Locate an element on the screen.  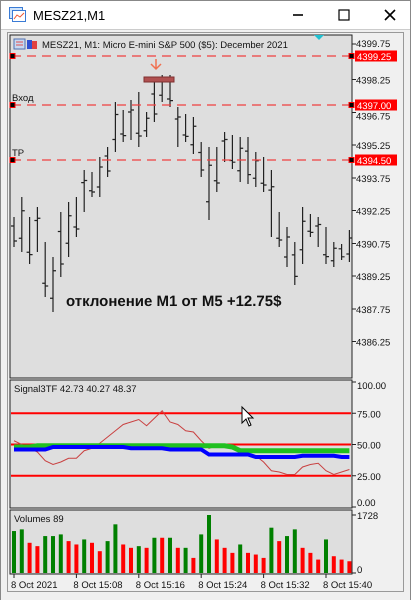
price-axis-label: 4393.75 is located at coordinates (371, 179).